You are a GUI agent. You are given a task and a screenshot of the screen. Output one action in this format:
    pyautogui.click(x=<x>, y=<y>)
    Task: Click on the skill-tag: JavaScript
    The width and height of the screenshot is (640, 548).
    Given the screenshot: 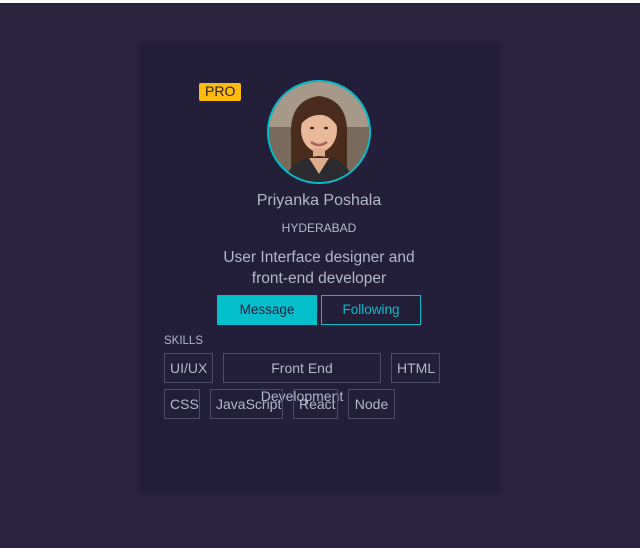 What is the action you would take?
    pyautogui.click(x=246, y=404)
    